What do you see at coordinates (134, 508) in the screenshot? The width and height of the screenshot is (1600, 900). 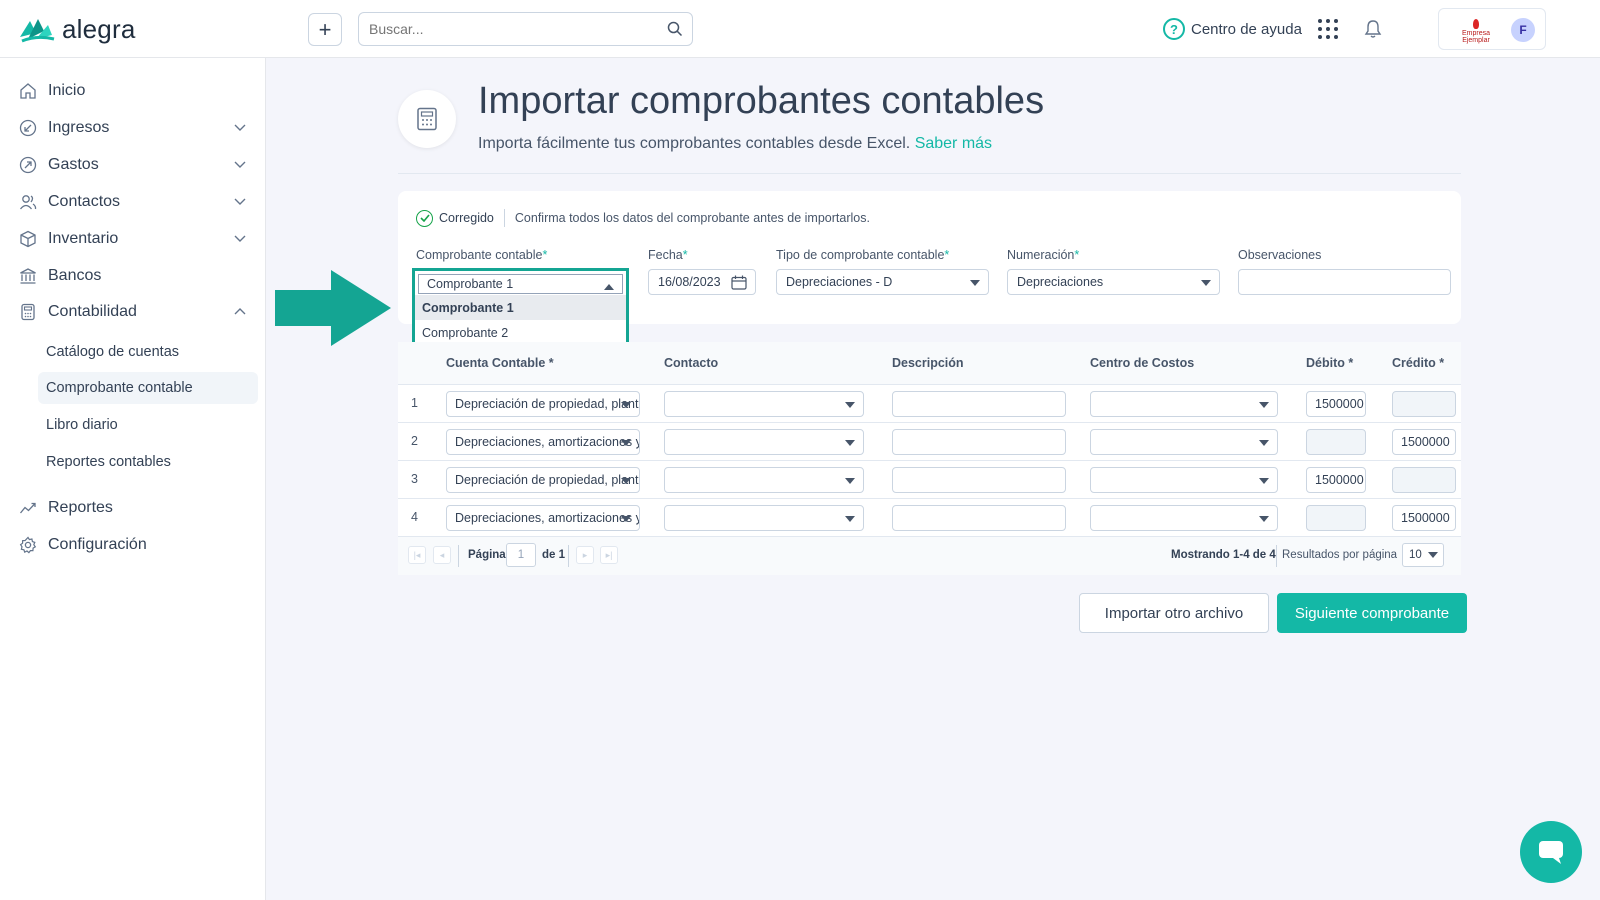 I see `sidebar-item-reportes: Reportes` at bounding box center [134, 508].